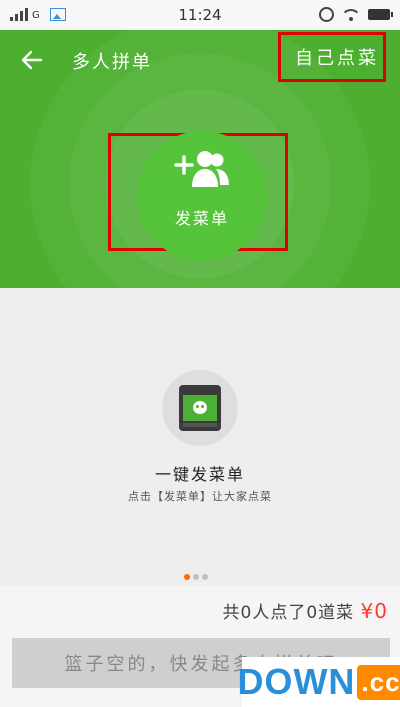  I want to click on top-nav-bar: 多人拼单 自己点菜, so click(200, 60).